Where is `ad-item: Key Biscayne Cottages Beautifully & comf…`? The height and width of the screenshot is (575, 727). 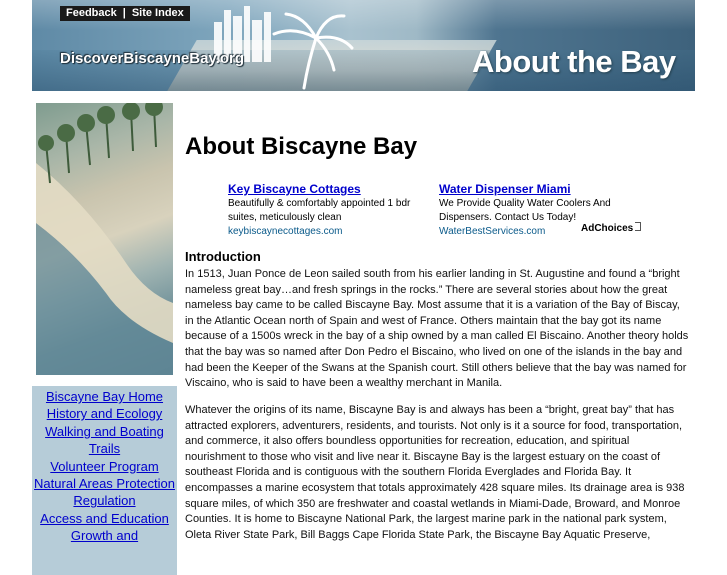 ad-item: Key Biscayne Cottages Beautifully & comf… is located at coordinates (323, 209).